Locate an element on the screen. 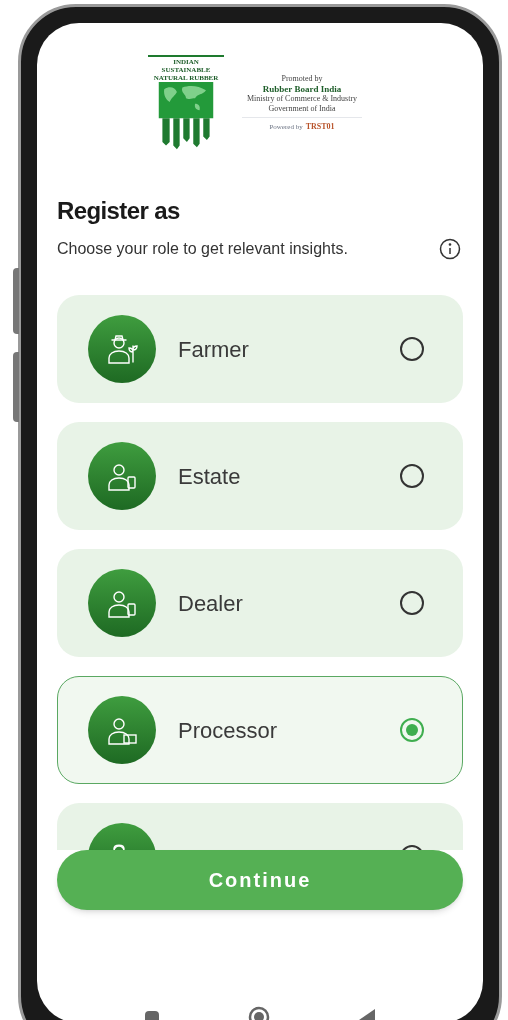 Image resolution: width=508 pixels, height=1020 pixels. role-card: Processor is located at coordinates (260, 730).